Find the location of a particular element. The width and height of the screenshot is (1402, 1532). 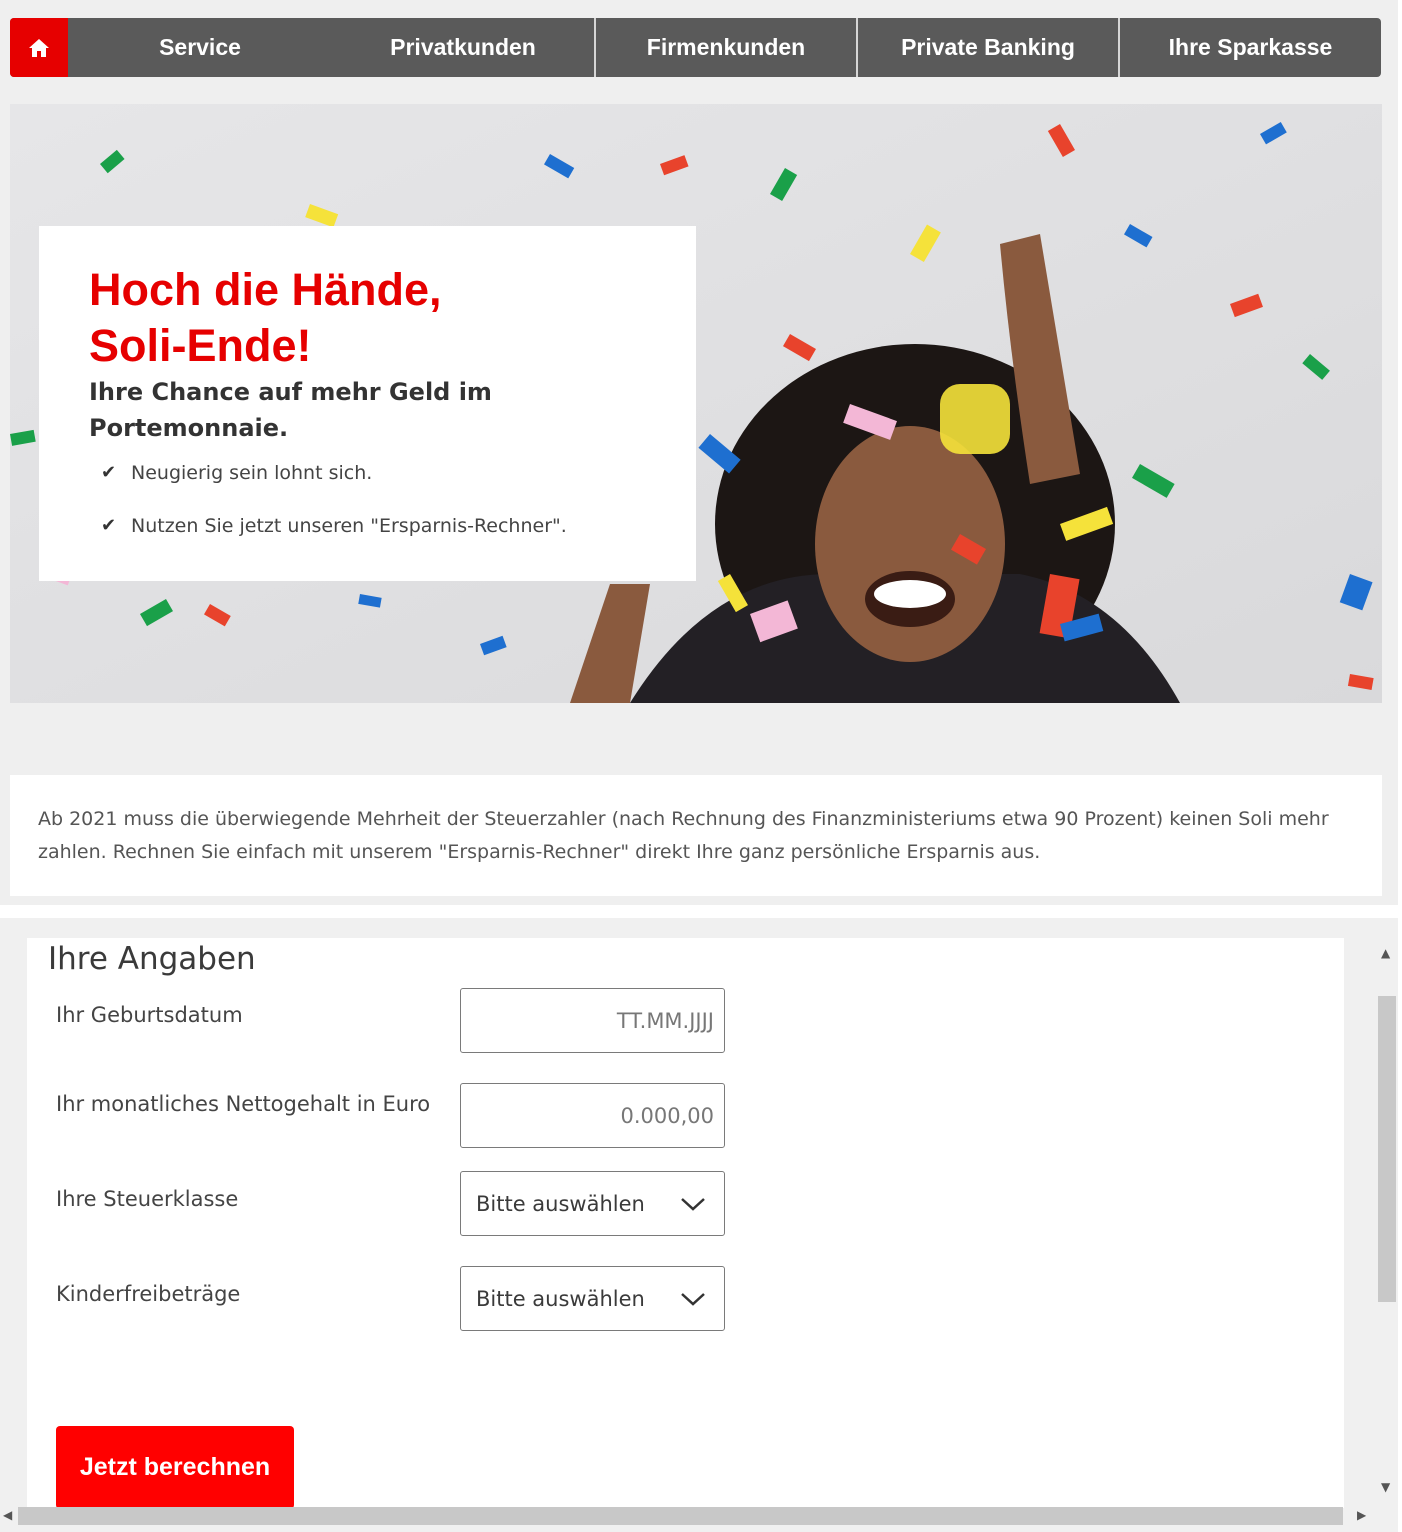

nav-item-service: Service is located at coordinates (200, 47).